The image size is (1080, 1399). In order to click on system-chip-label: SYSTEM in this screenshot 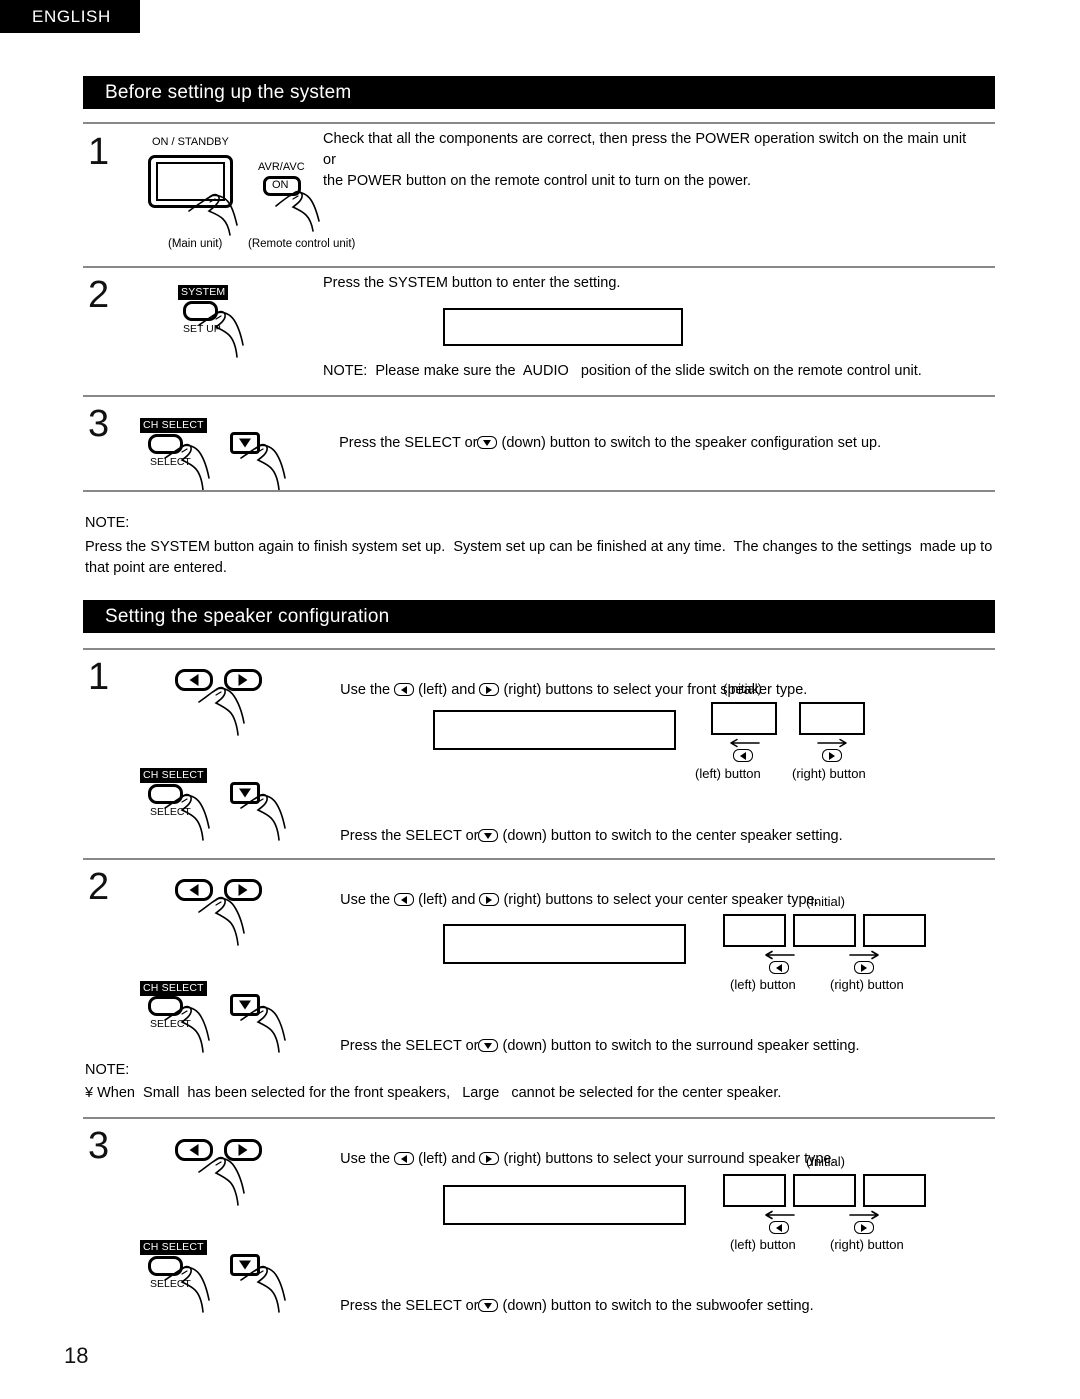, I will do `click(203, 293)`.